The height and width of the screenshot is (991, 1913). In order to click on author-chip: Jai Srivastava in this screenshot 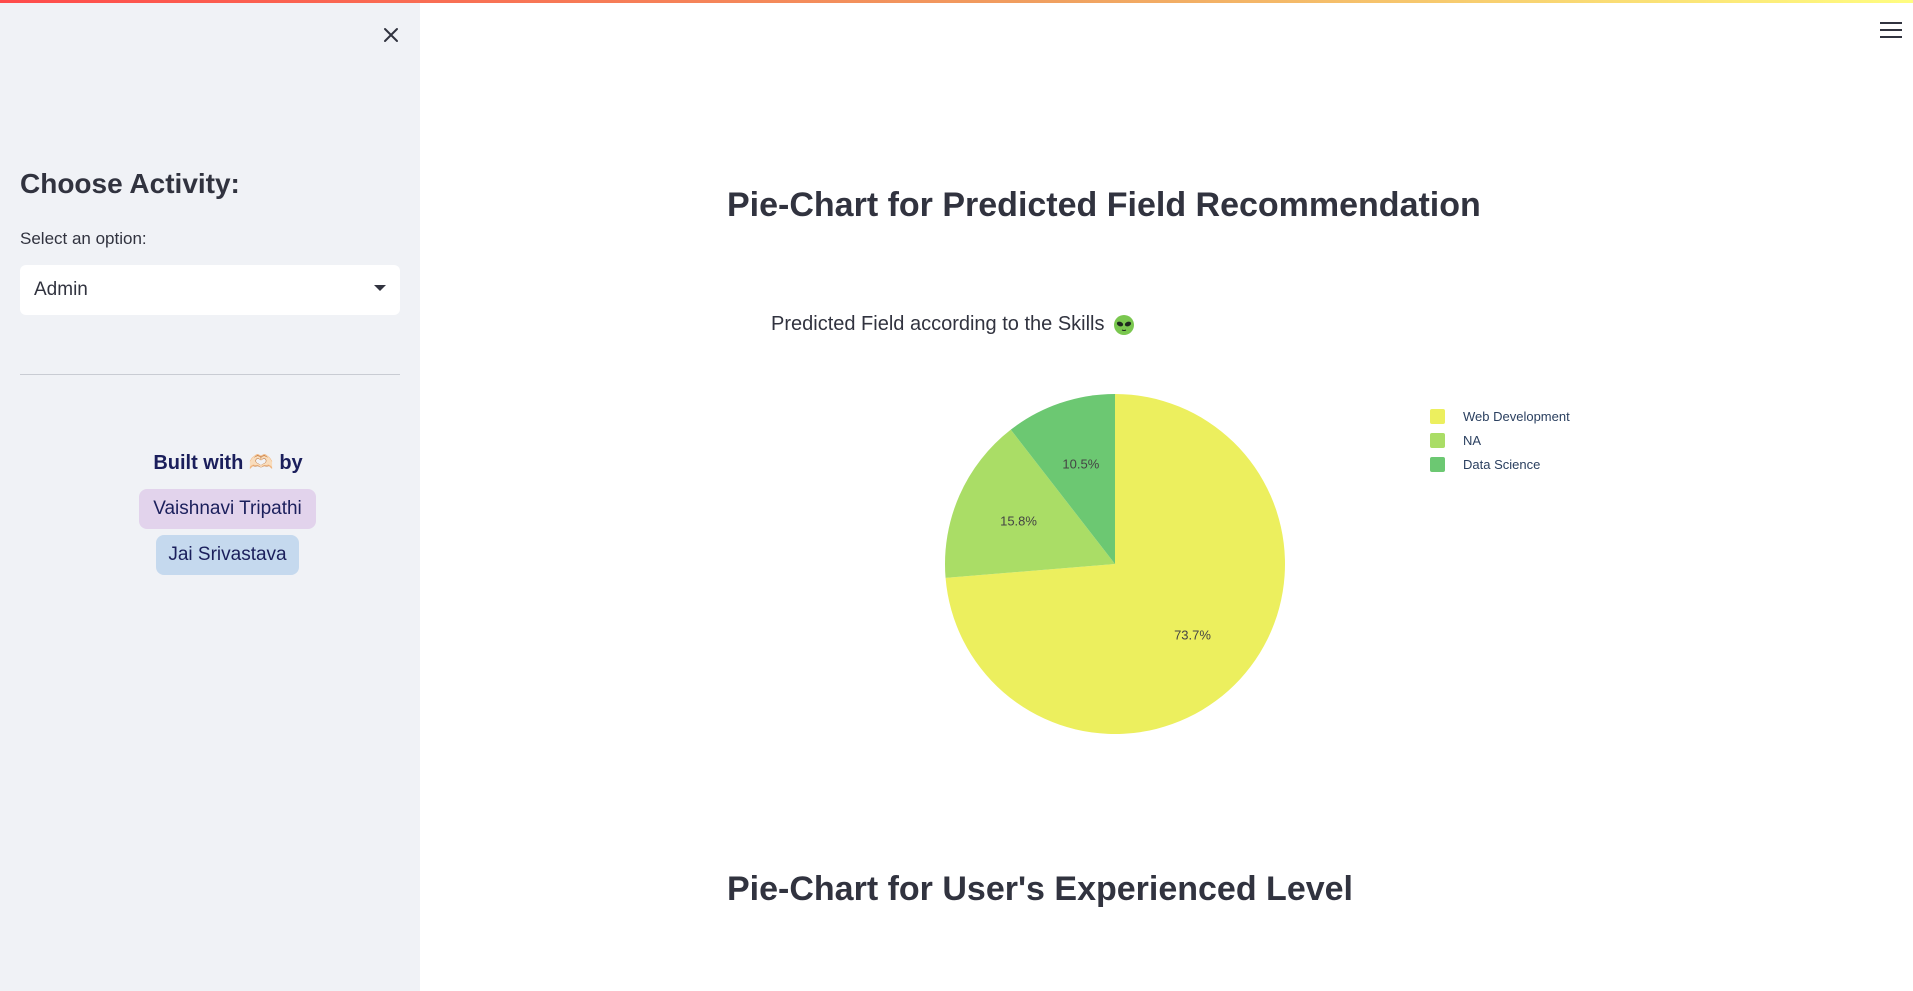, I will do `click(227, 555)`.